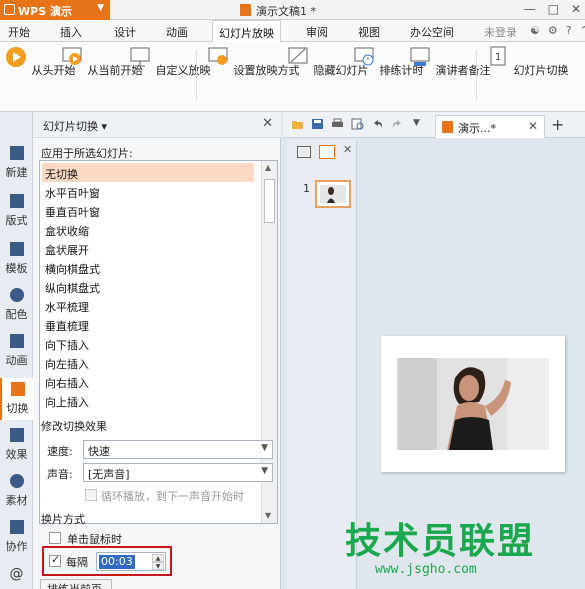 The height and width of the screenshot is (589, 585). Describe the element at coordinates (286, 11) in the screenshot. I see `document-title-text: 演示文稿1 *` at that location.